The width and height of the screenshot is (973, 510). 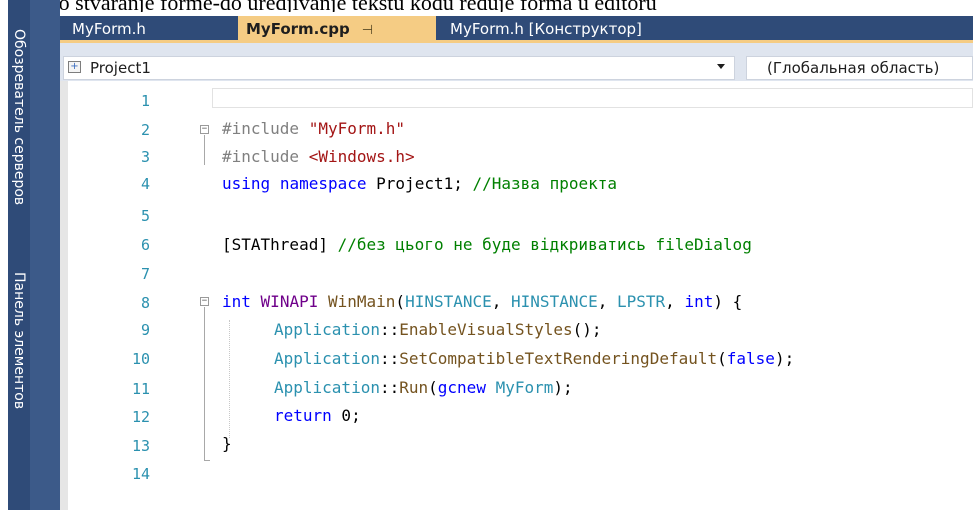 I want to click on token: EnableVisualStyles, so click(x=486, y=329).